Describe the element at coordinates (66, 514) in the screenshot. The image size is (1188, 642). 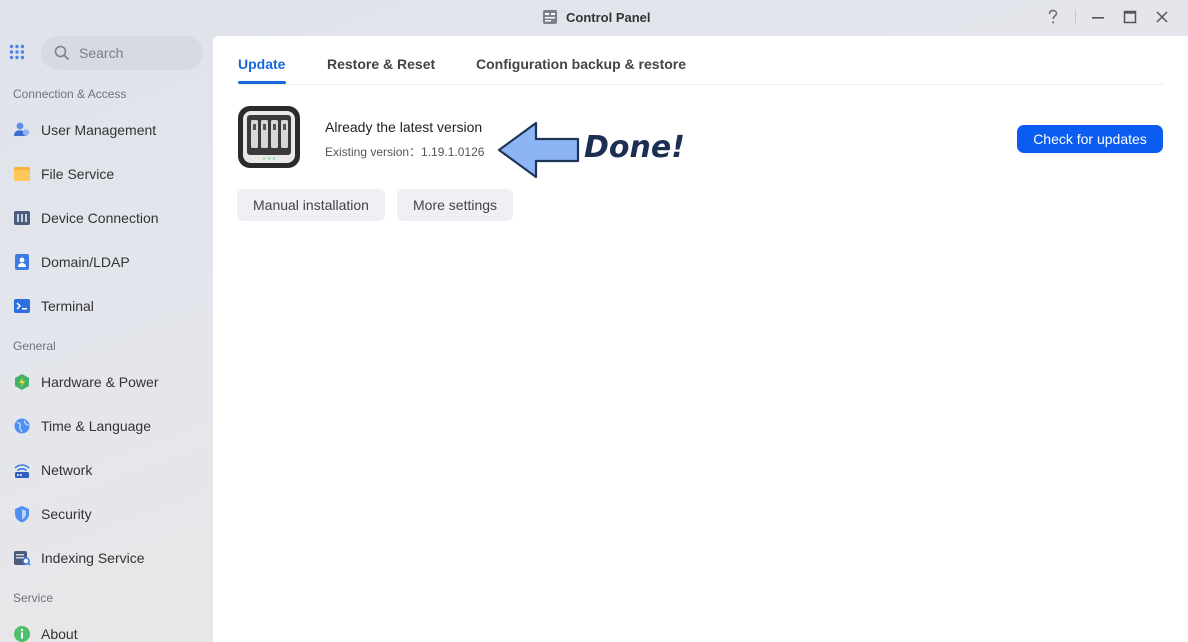
I see `sidebar-item-label: Security` at that location.